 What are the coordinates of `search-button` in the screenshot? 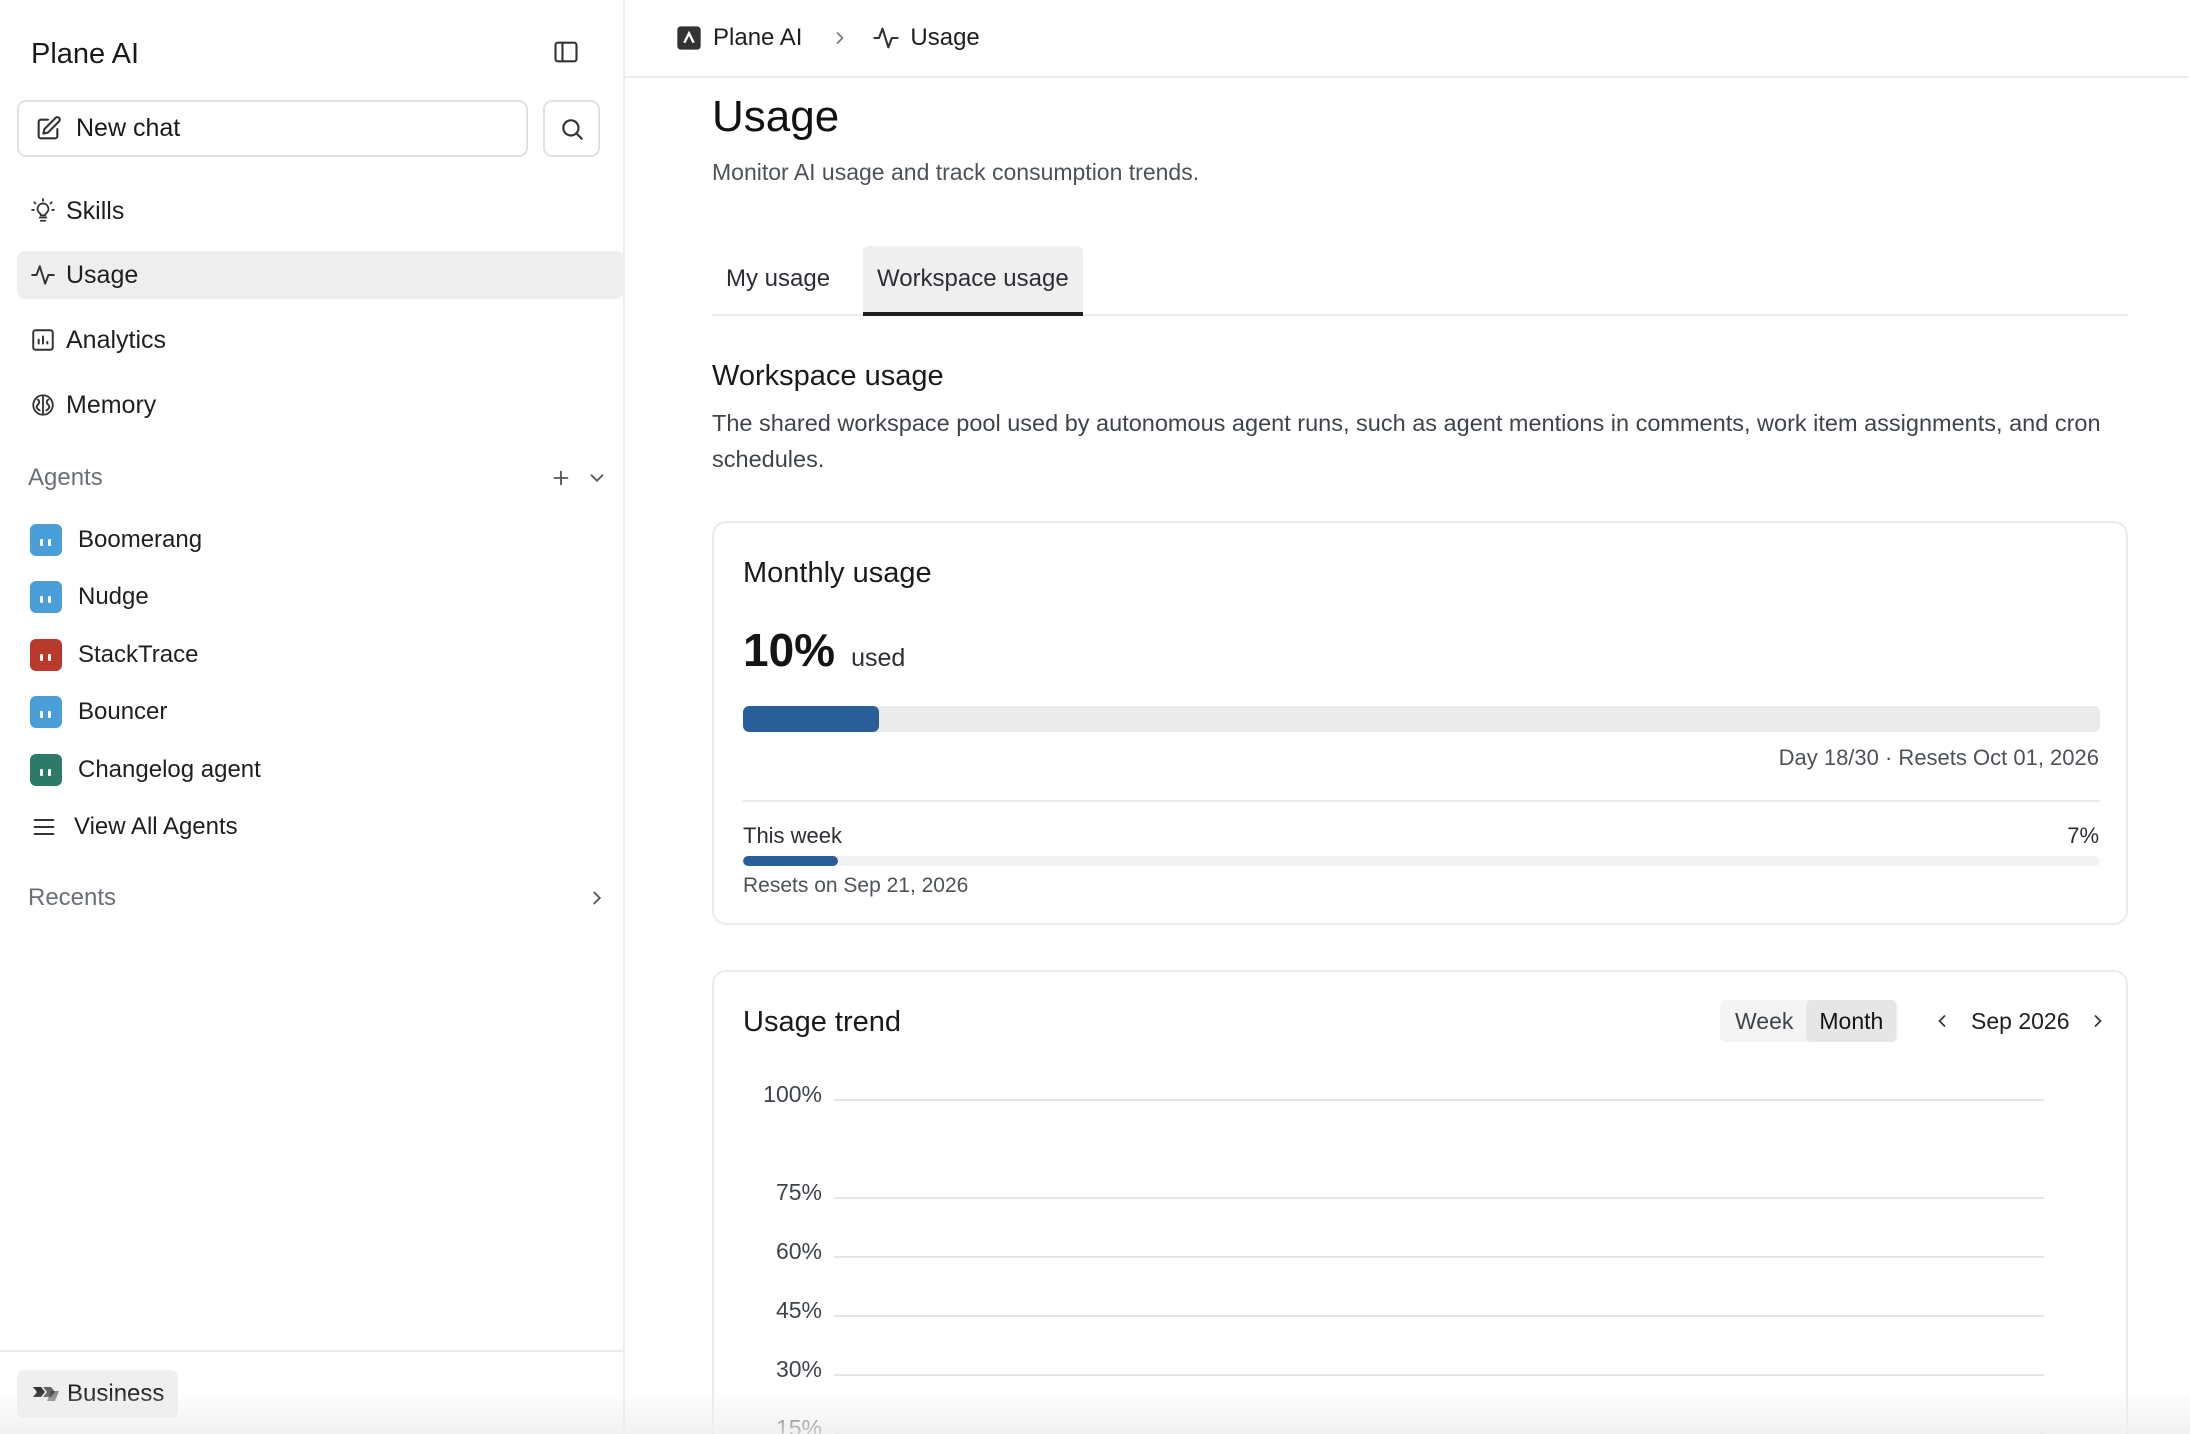 It's located at (571, 128).